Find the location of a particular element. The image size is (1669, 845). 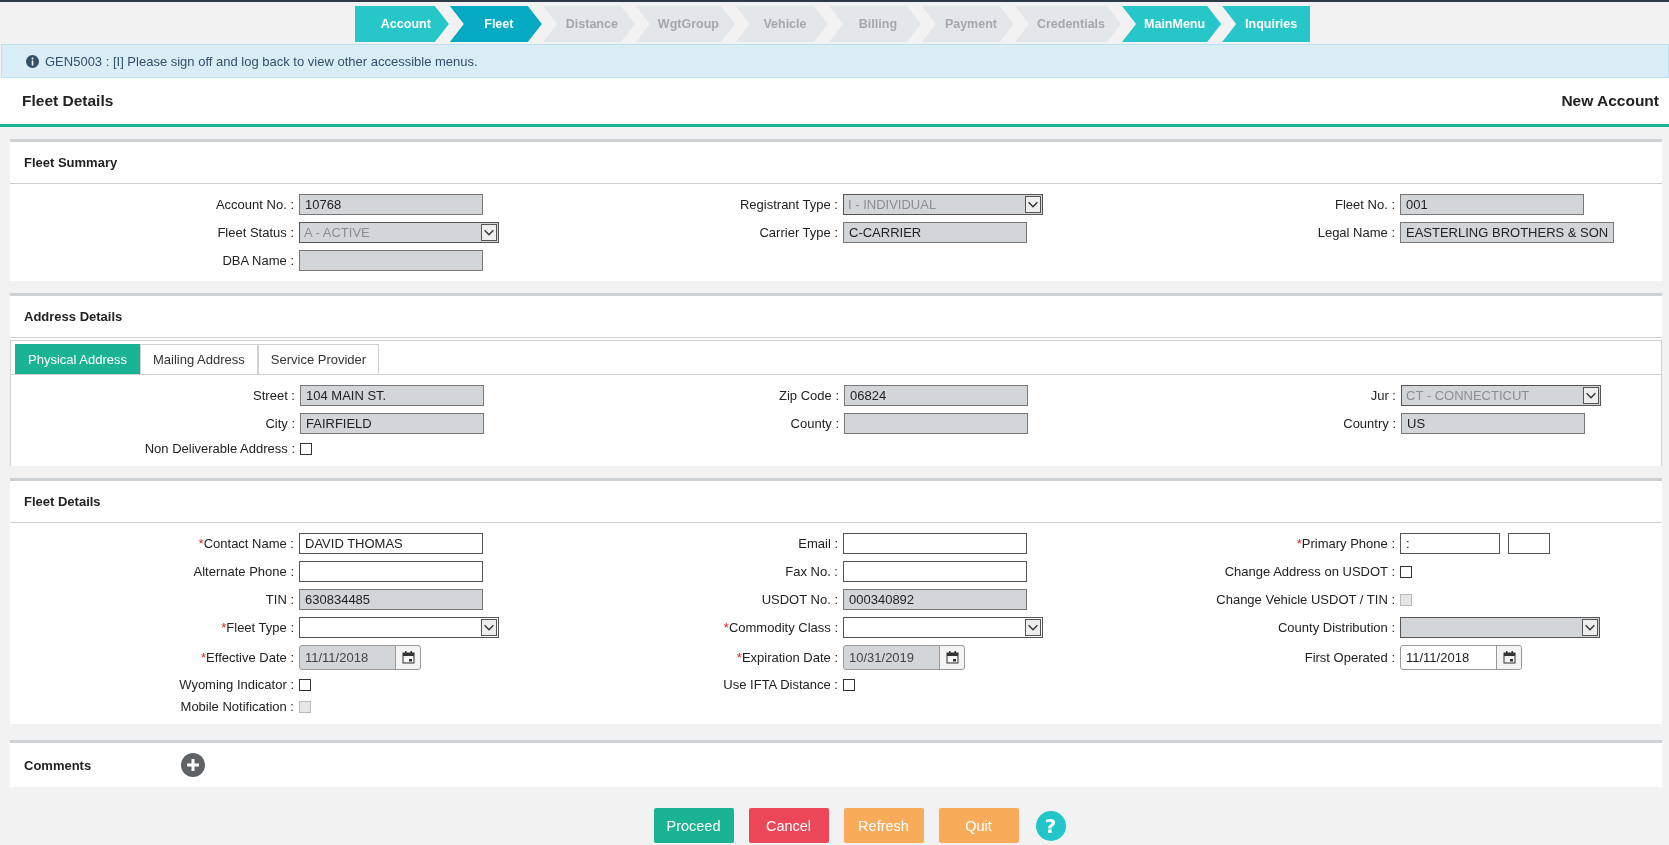

date-field: 11/11/2018 is located at coordinates (1461, 657).